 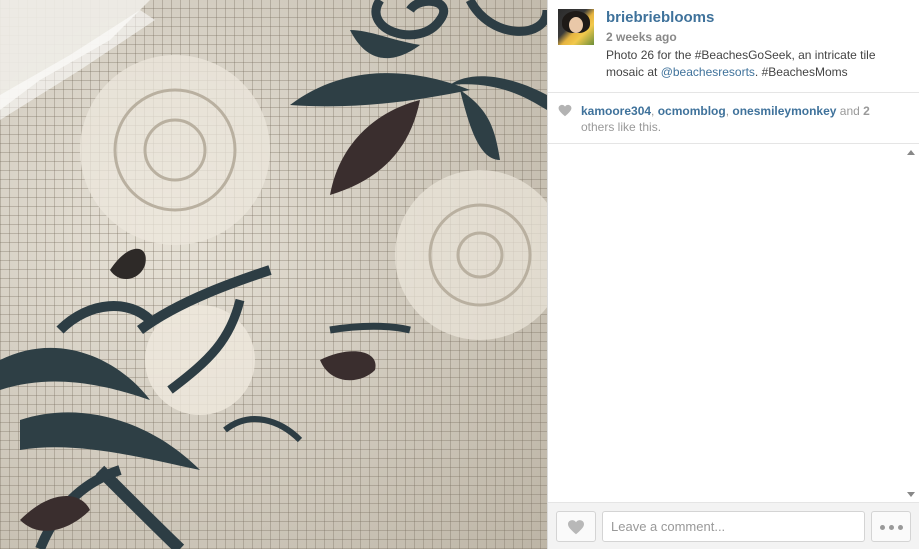 I want to click on comment-input, so click(x=733, y=526).